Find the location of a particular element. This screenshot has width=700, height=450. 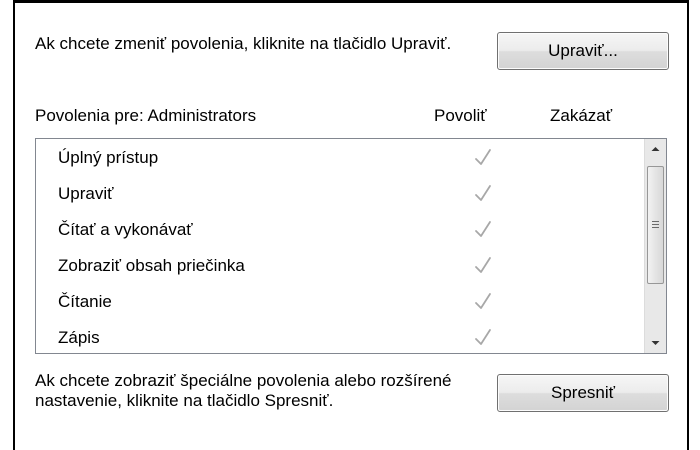

permission-row: Upraviť is located at coordinates (348, 194).